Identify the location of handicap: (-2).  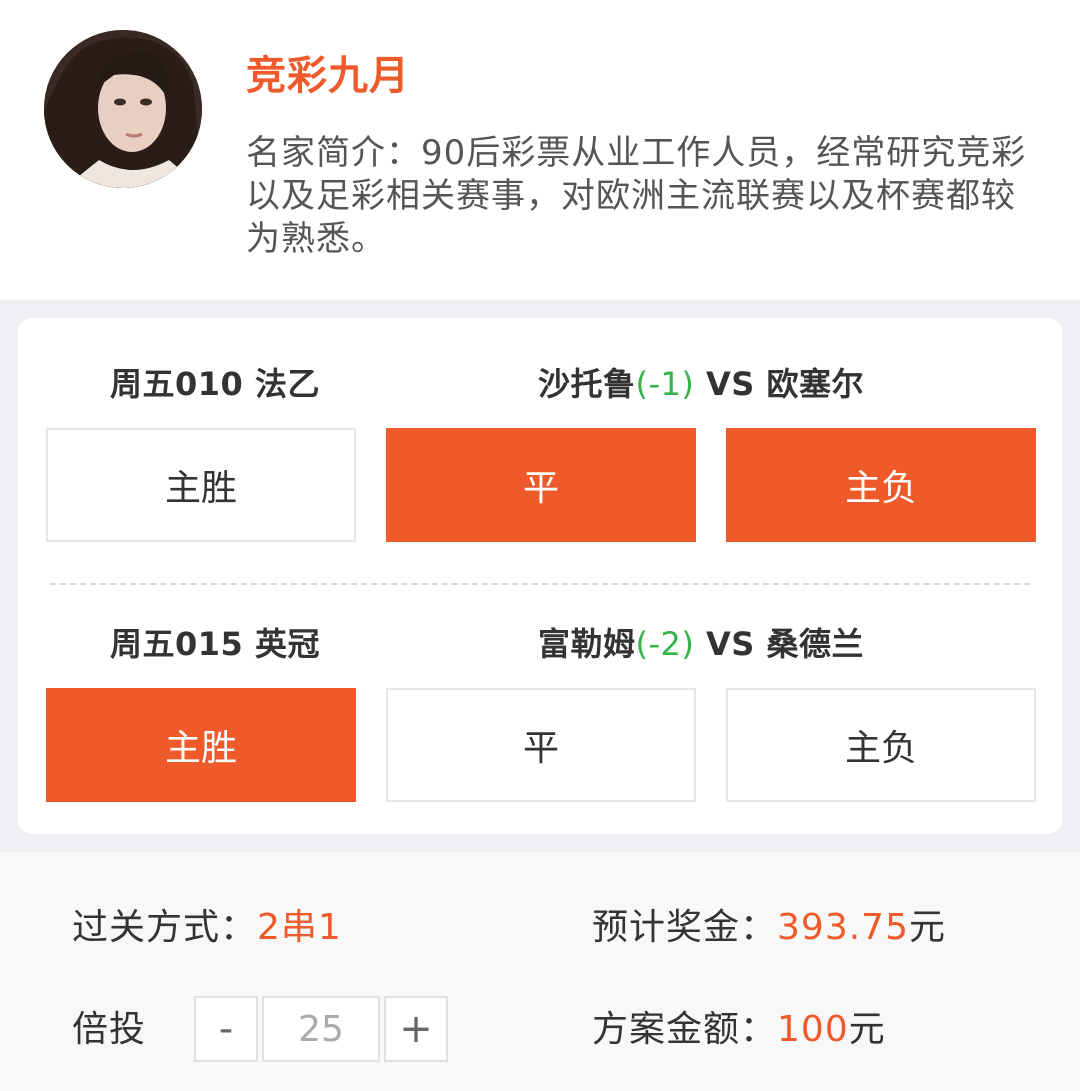
(665, 644).